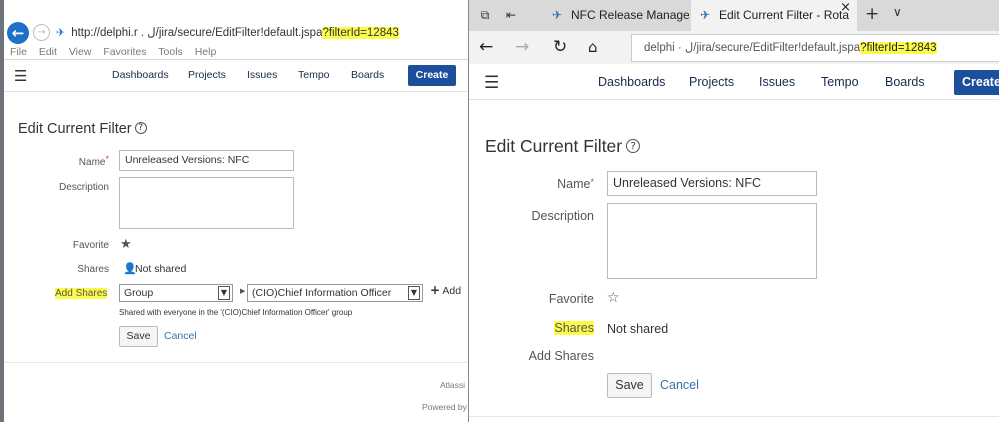 The width and height of the screenshot is (999, 422). Describe the element at coordinates (18, 52) in the screenshot. I see `menu-file: File` at that location.